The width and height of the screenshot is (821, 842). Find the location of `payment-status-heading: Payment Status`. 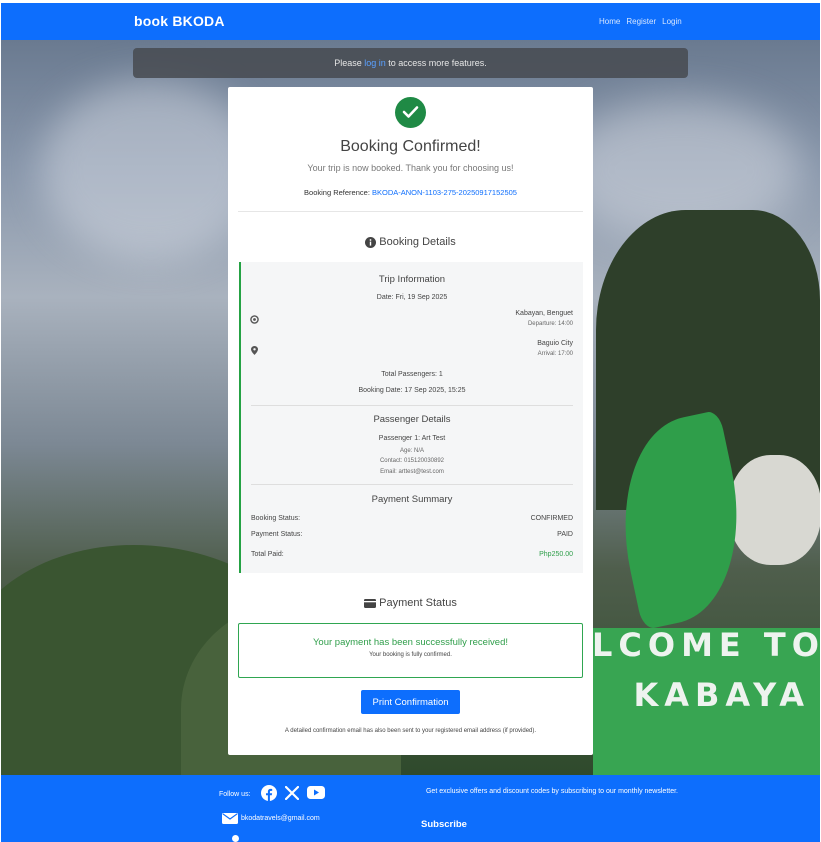

payment-status-heading: Payment Status is located at coordinates (410, 603).